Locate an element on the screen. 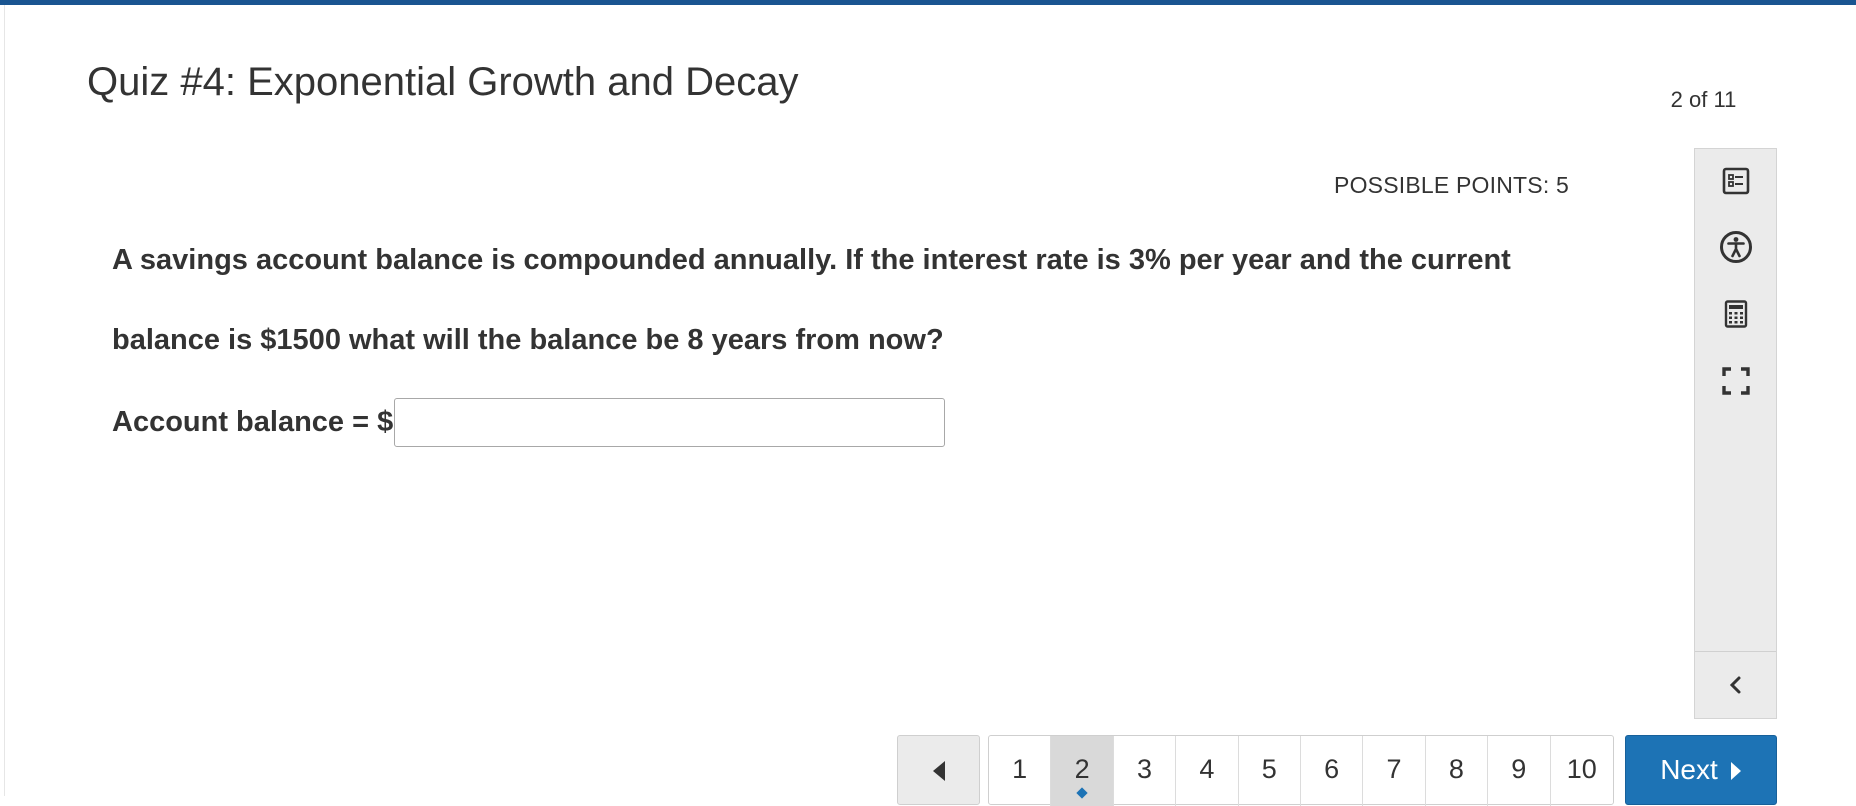 The height and width of the screenshot is (806, 1856). accessibility-button is located at coordinates (1735, 247).